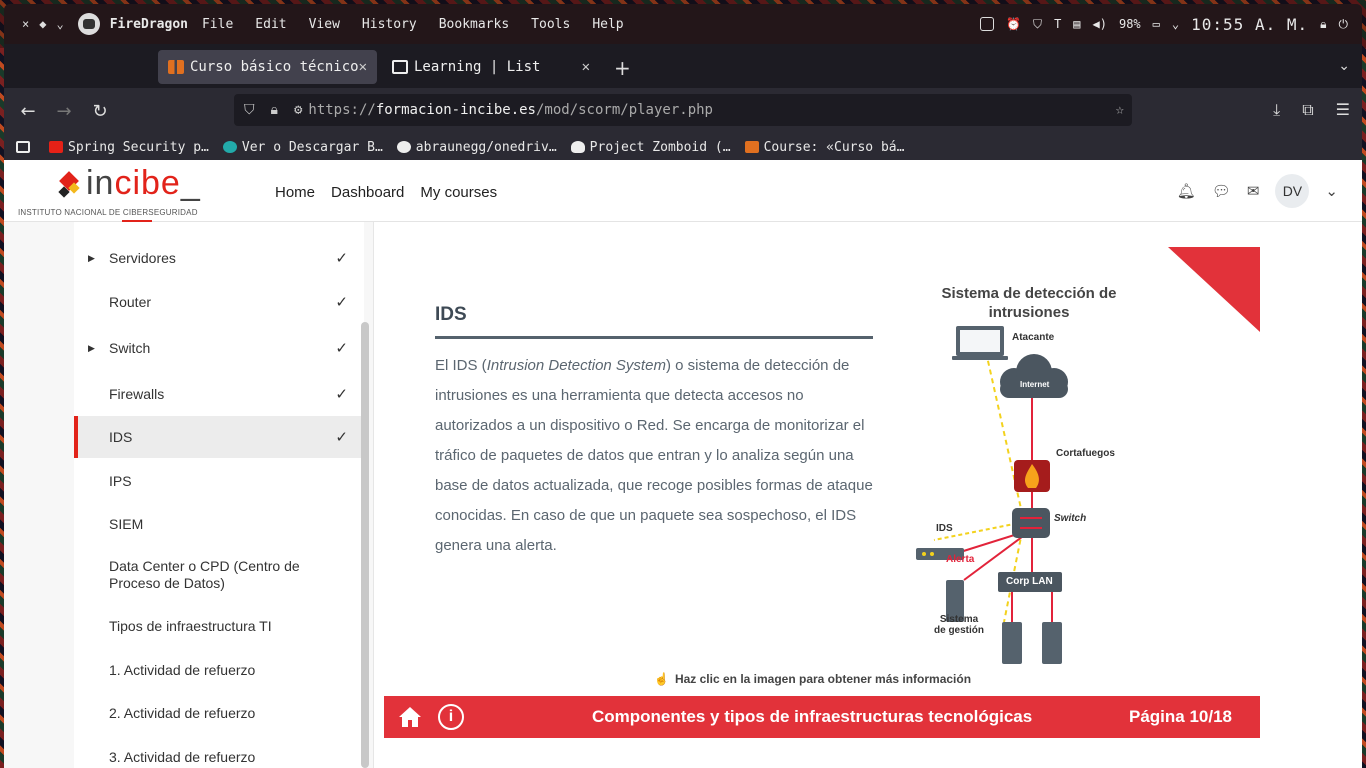 The height and width of the screenshot is (768, 1366). Describe the element at coordinates (474, 24) in the screenshot. I see `menu-bookmarks: Bookmarks` at that location.